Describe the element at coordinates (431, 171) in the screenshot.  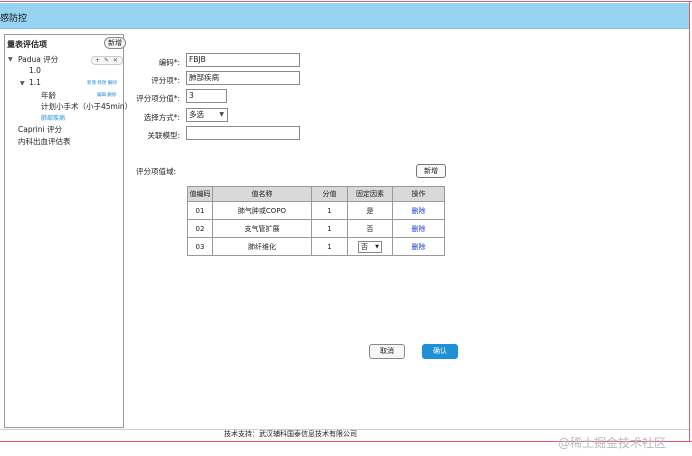
I see `domain-add-button: 新增` at that location.